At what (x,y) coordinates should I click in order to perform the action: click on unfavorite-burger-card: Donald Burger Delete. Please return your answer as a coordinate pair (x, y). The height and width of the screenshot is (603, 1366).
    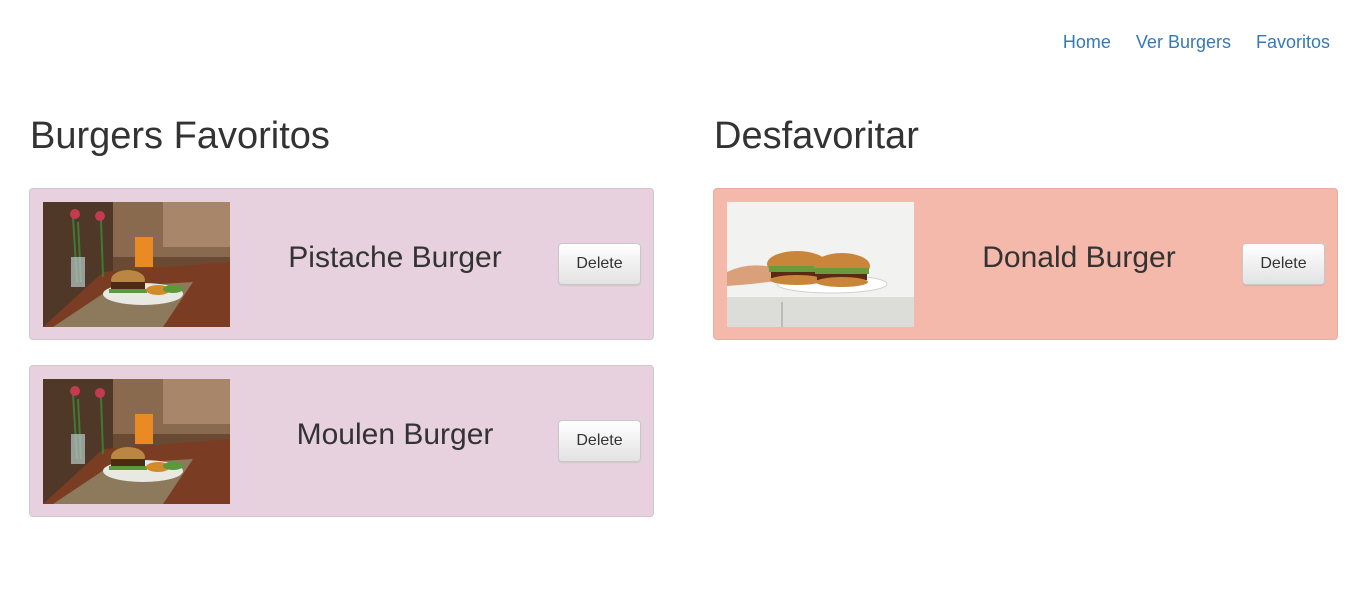
    Looking at the image, I should click on (1025, 264).